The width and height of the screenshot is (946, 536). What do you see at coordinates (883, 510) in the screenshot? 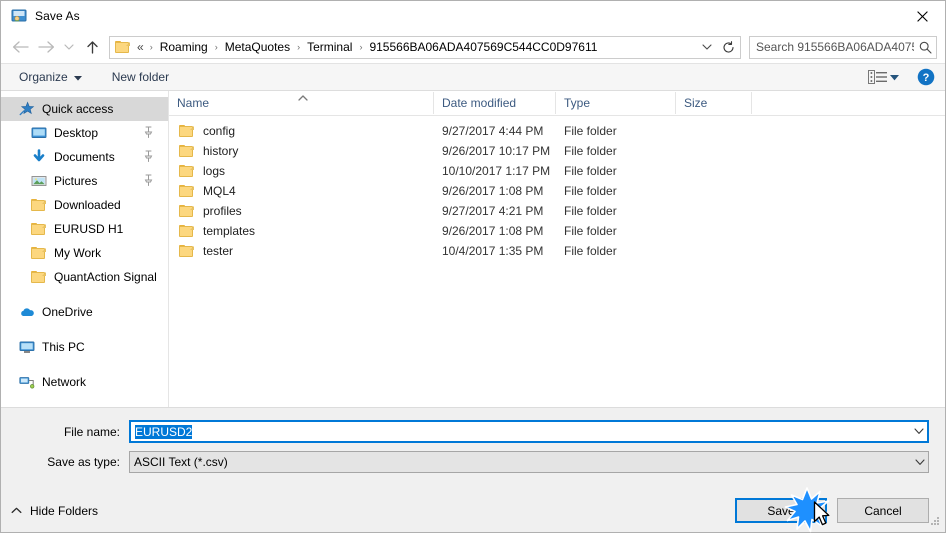
I see `cancel-button: Cancel` at bounding box center [883, 510].